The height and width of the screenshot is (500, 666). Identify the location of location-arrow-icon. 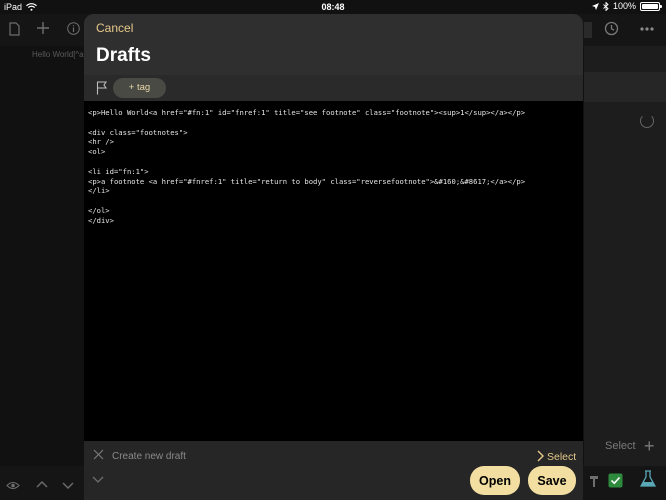
(595, 6).